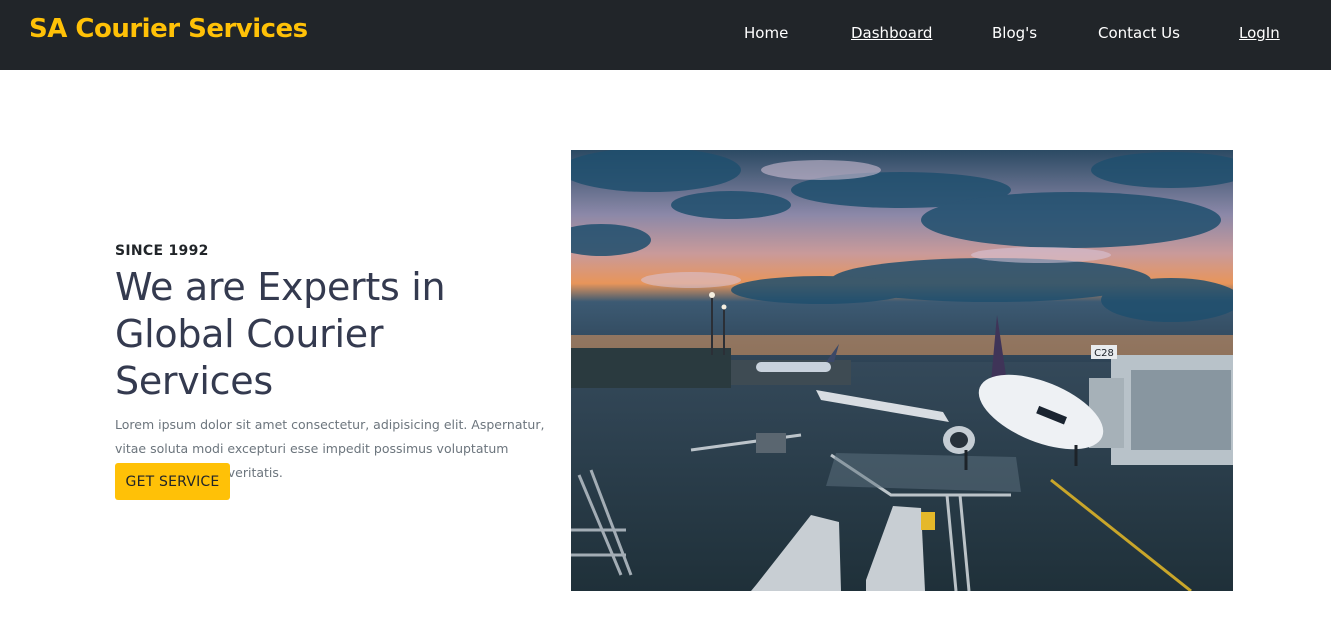  What do you see at coordinates (168, 29) in the screenshot?
I see `brand-logo: SA Courier Services` at bounding box center [168, 29].